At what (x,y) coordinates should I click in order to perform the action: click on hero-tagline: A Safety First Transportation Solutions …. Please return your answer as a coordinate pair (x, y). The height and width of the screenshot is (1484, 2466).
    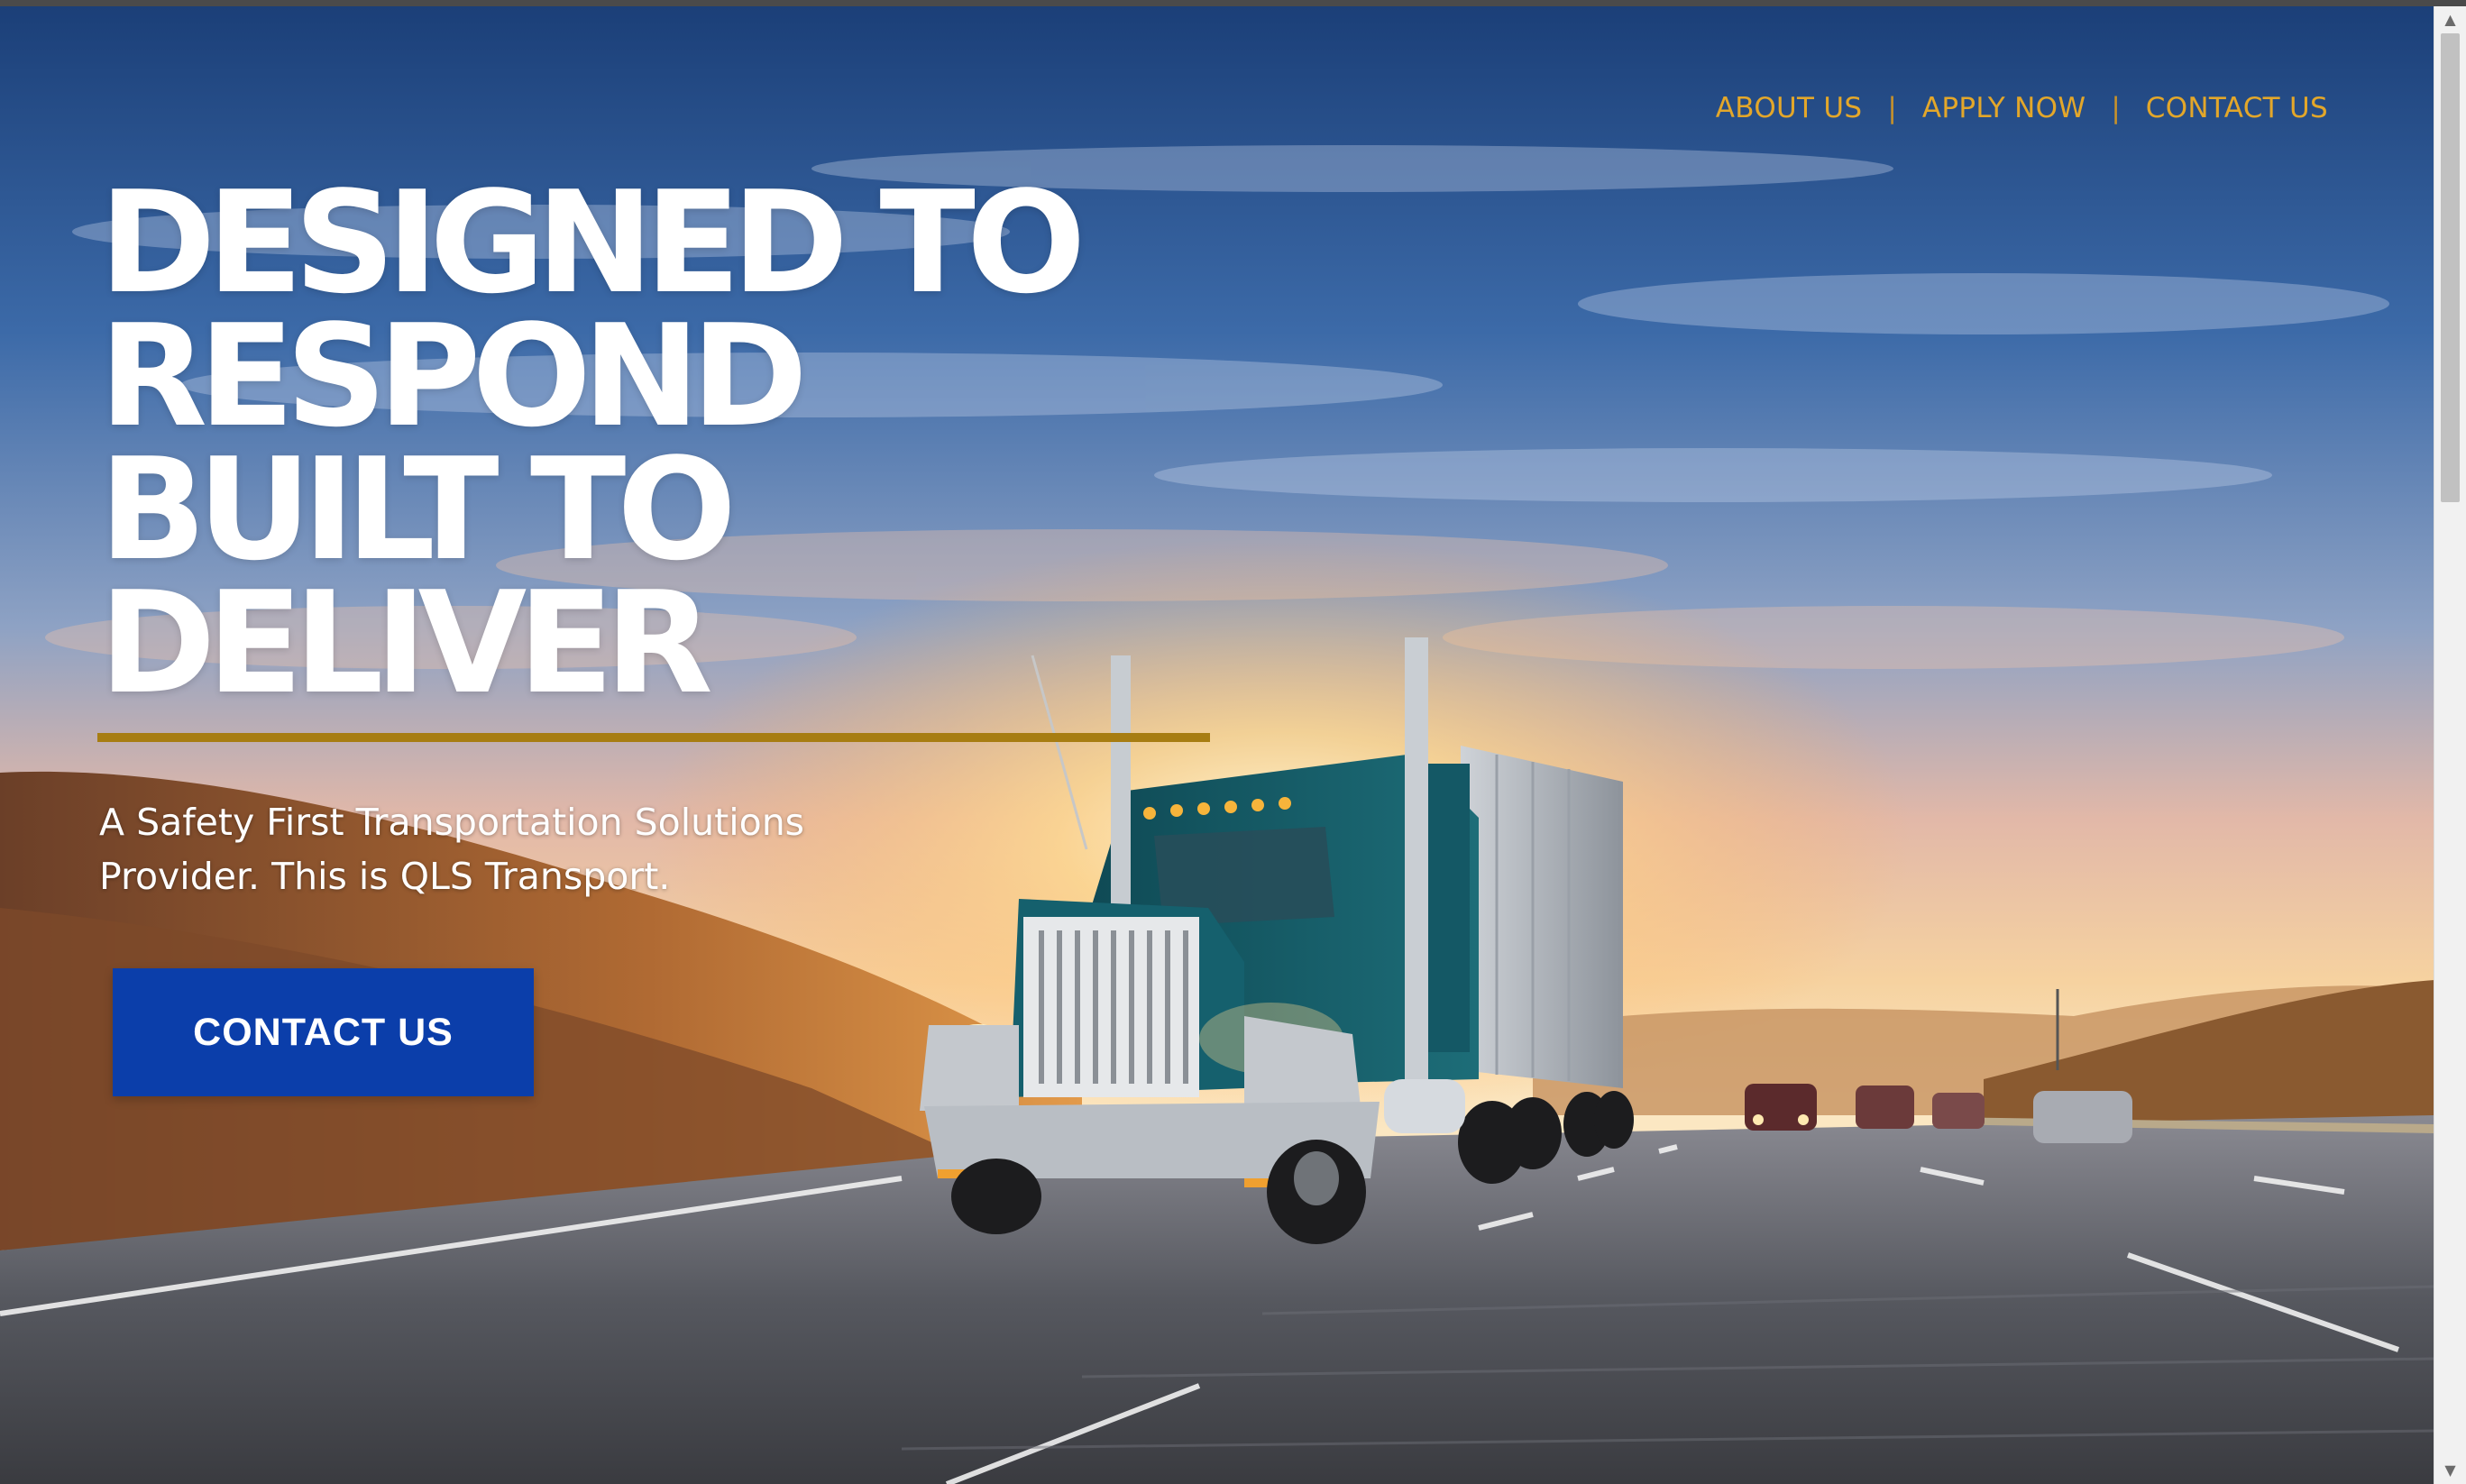
    Looking at the image, I should click on (452, 849).